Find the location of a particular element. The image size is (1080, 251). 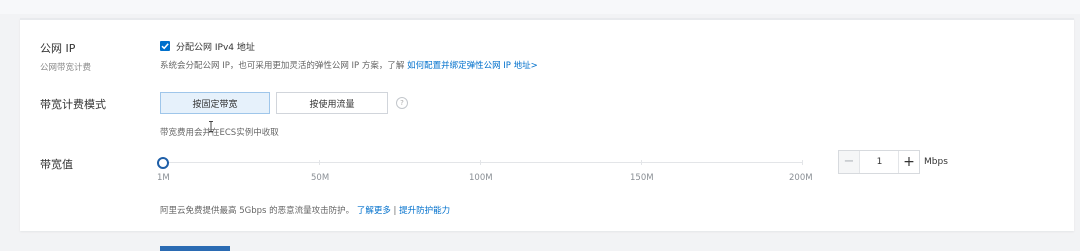

help-icon: ? is located at coordinates (402, 103).